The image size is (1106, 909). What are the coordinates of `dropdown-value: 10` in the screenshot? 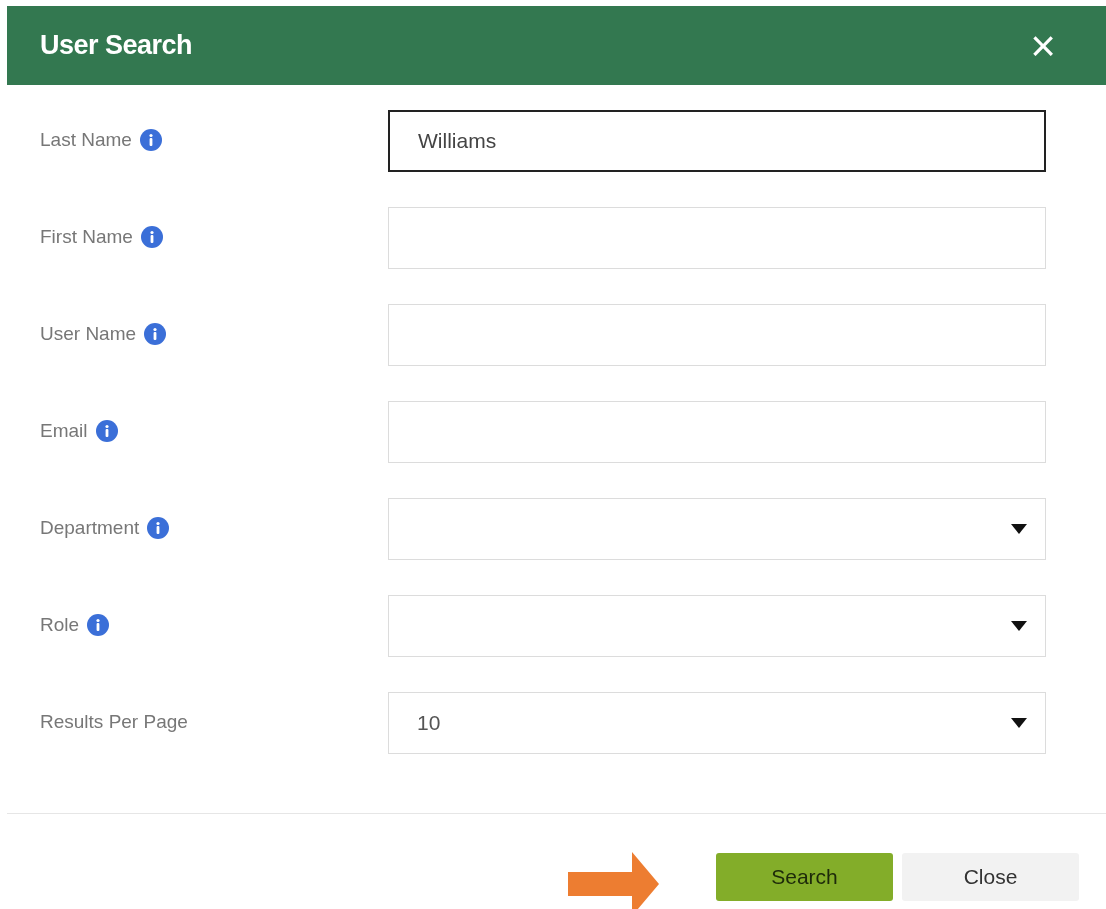 It's located at (429, 723).